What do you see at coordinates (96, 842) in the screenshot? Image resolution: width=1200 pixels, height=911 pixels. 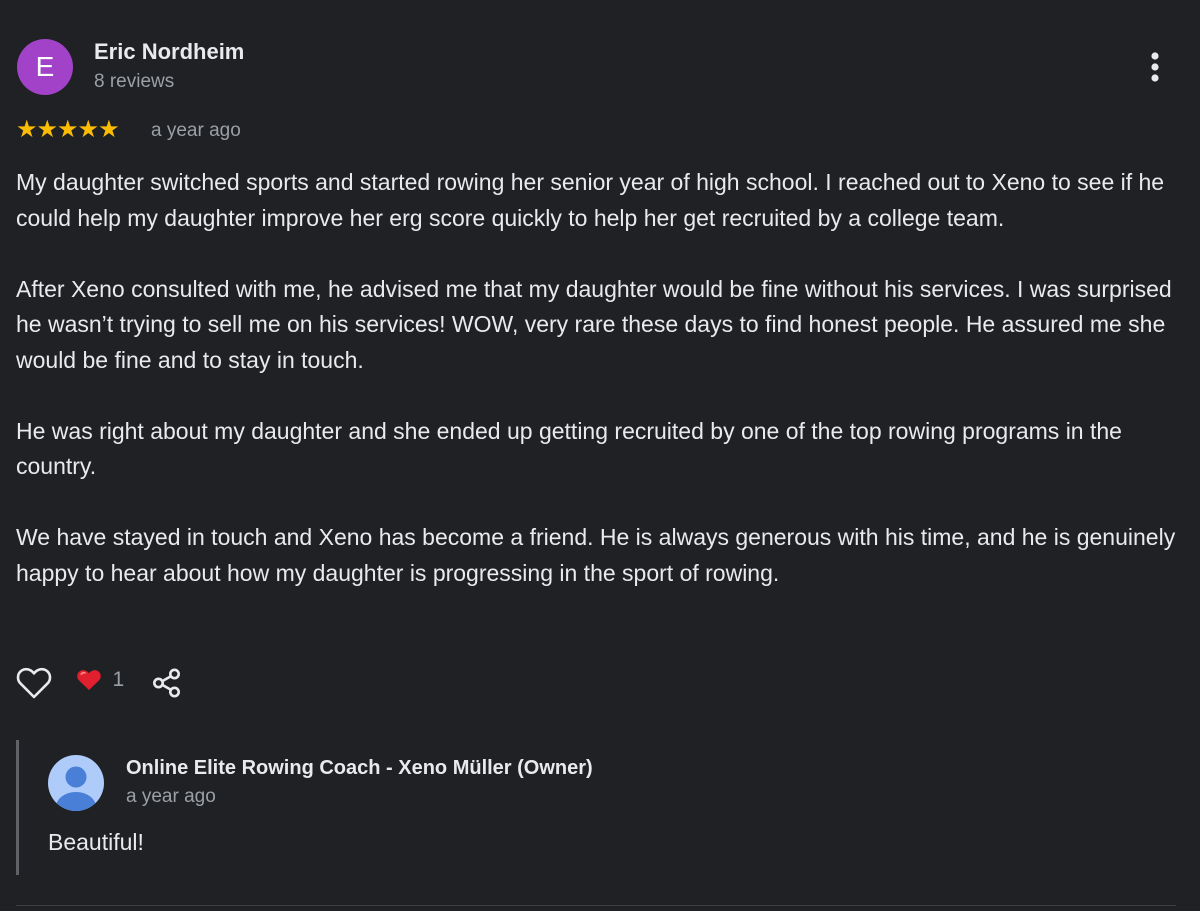 I see `owner-reply-text: Beautiful!` at bounding box center [96, 842].